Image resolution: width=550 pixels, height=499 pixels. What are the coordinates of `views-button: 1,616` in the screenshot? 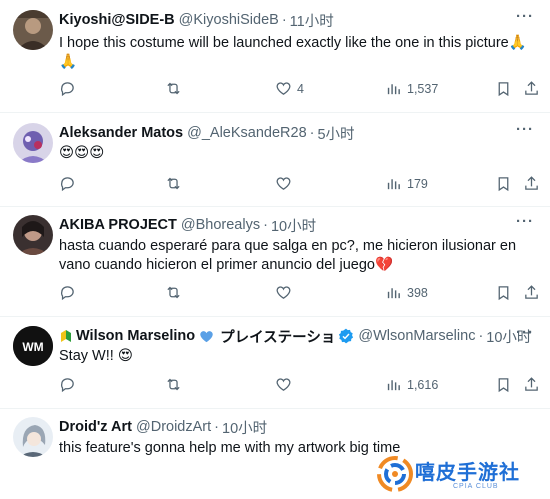 It's located at (411, 384).